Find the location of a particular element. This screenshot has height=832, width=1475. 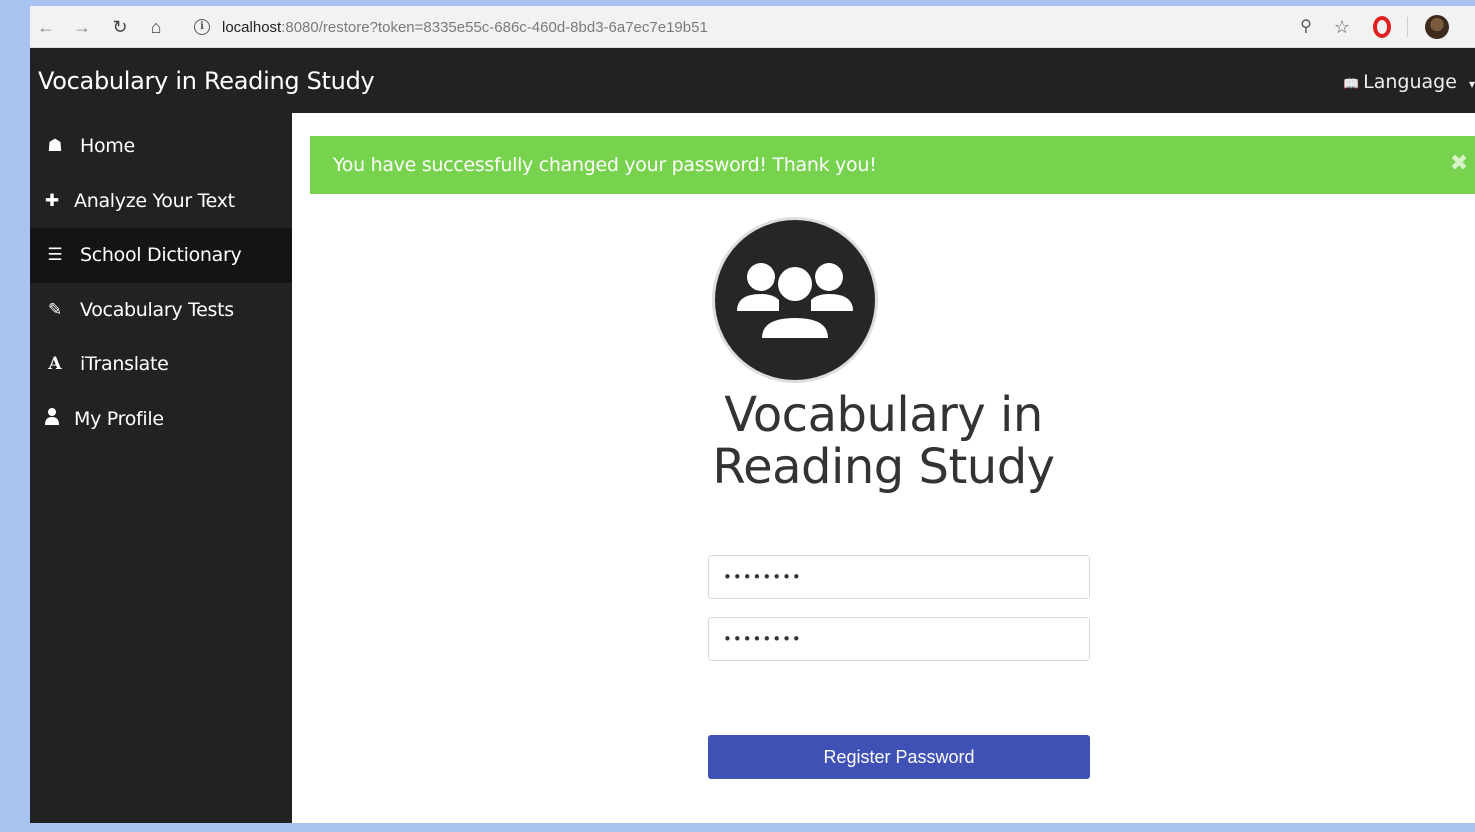

arrow-right-icon: → is located at coordinates (82, 27).